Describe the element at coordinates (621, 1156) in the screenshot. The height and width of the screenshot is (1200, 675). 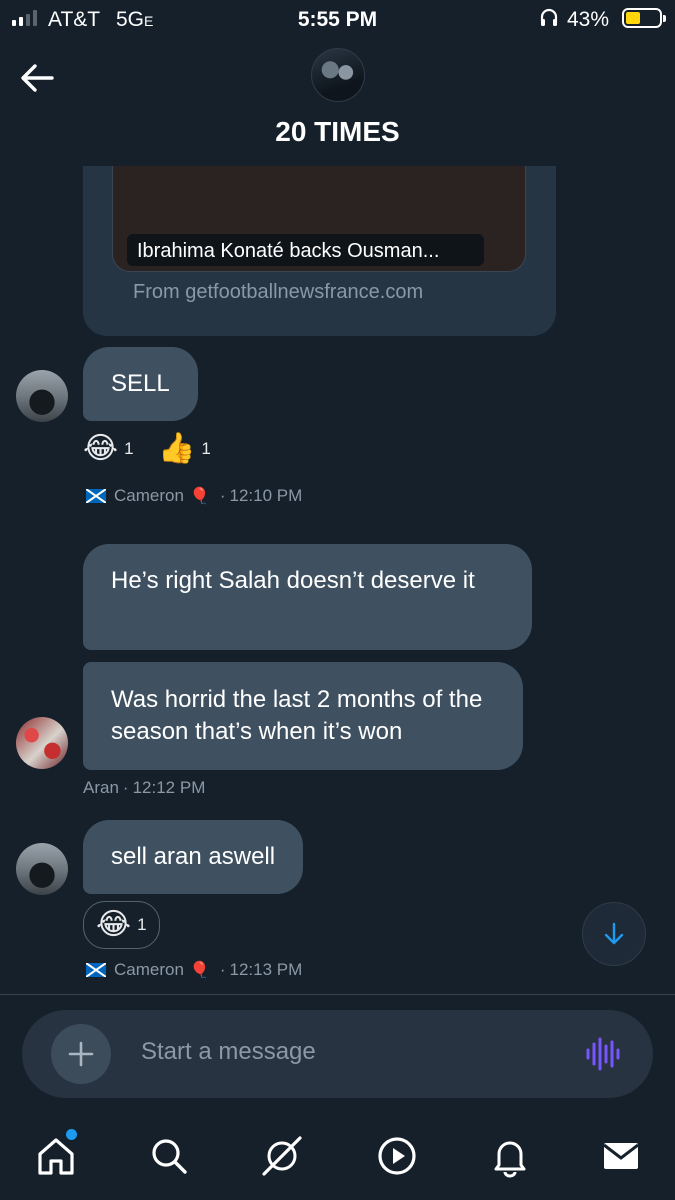
I see `messages-icon` at that location.